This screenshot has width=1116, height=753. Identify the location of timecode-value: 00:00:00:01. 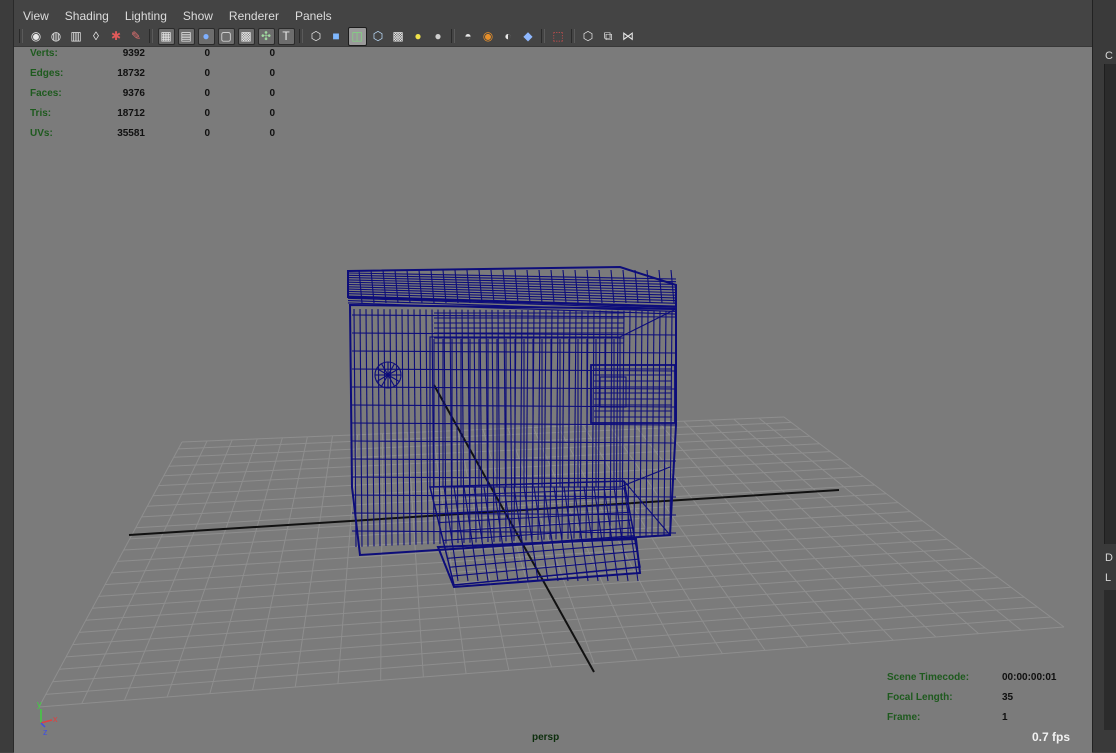
(1029, 677).